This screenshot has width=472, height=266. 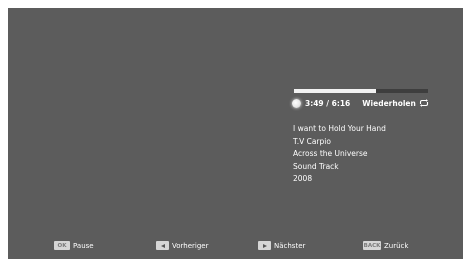 I want to click on arrow-right-icon, so click(x=264, y=245).